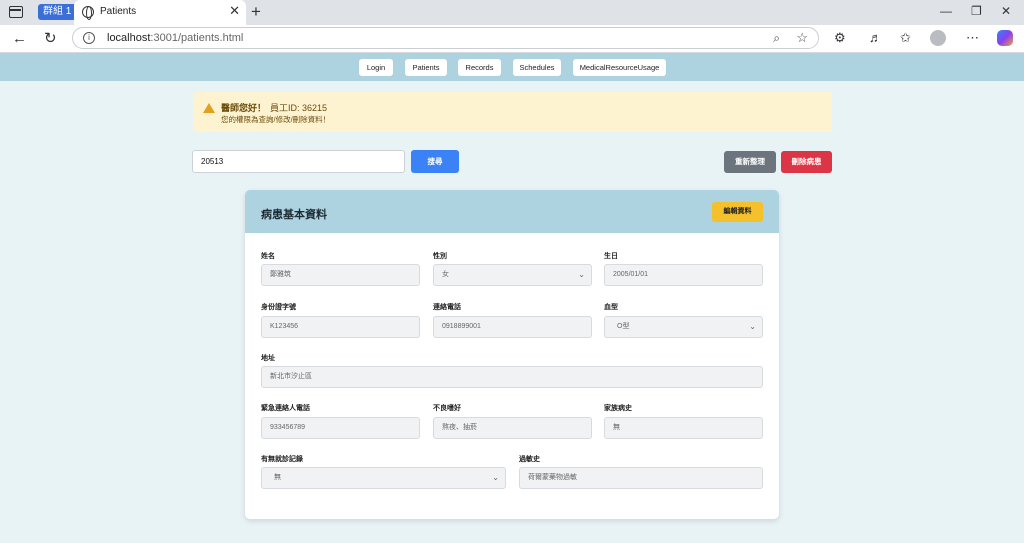  What do you see at coordinates (447, 307) in the screenshot?
I see `phone-label: 連絡電話` at bounding box center [447, 307].